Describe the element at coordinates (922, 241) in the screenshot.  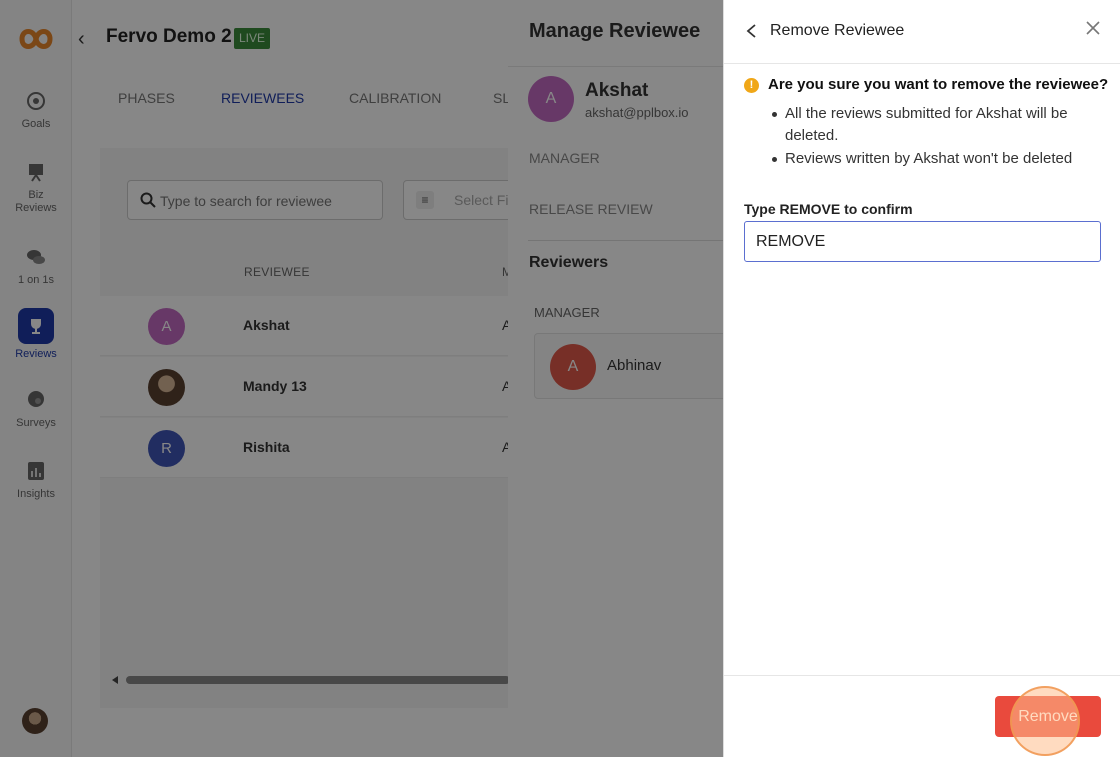
I see `confirm-input` at that location.